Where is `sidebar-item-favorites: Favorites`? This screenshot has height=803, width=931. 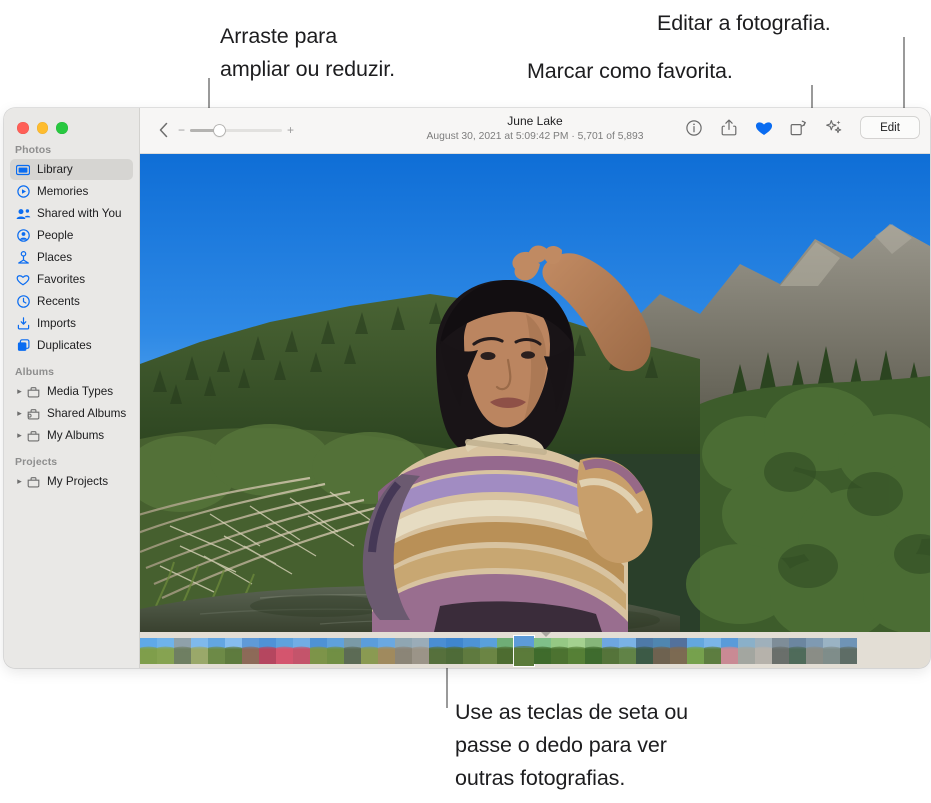 sidebar-item-favorites: Favorites is located at coordinates (71, 279).